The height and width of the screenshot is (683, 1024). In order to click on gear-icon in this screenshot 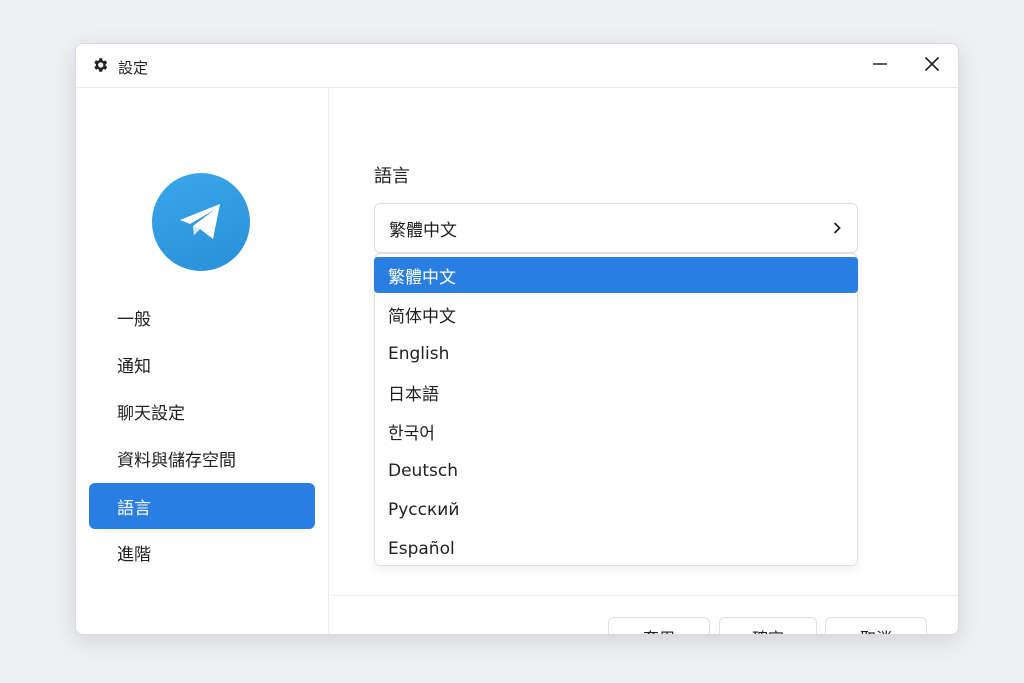, I will do `click(100, 65)`.